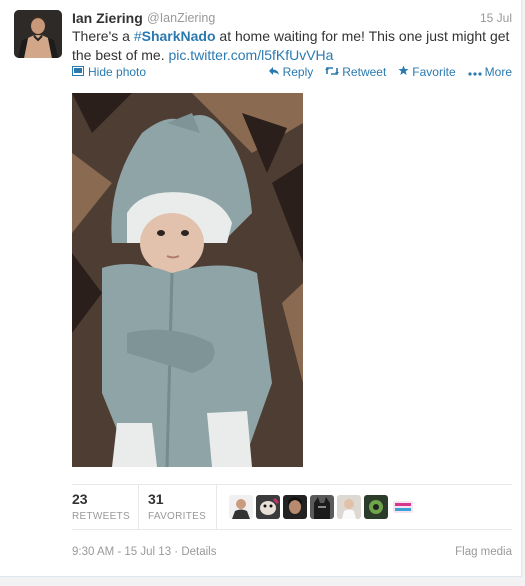  What do you see at coordinates (117, 72) in the screenshot?
I see `hide-photo-label: Hide photo` at bounding box center [117, 72].